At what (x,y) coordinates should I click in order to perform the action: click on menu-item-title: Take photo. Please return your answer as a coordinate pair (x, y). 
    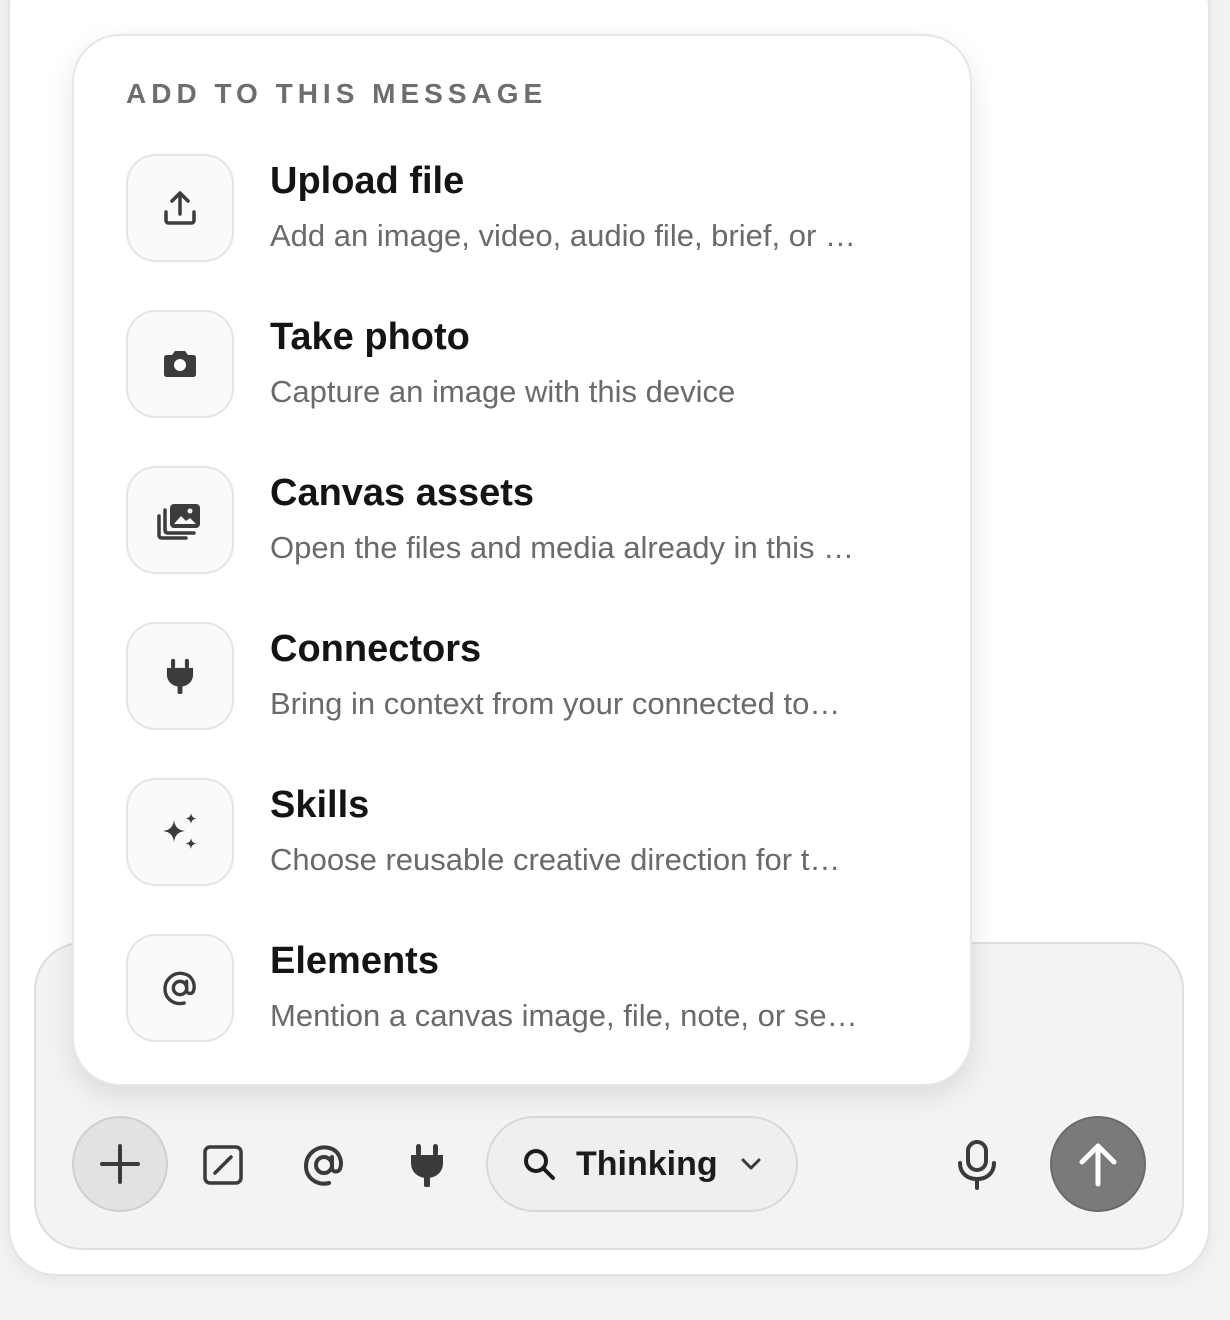
    Looking at the image, I should click on (370, 337).